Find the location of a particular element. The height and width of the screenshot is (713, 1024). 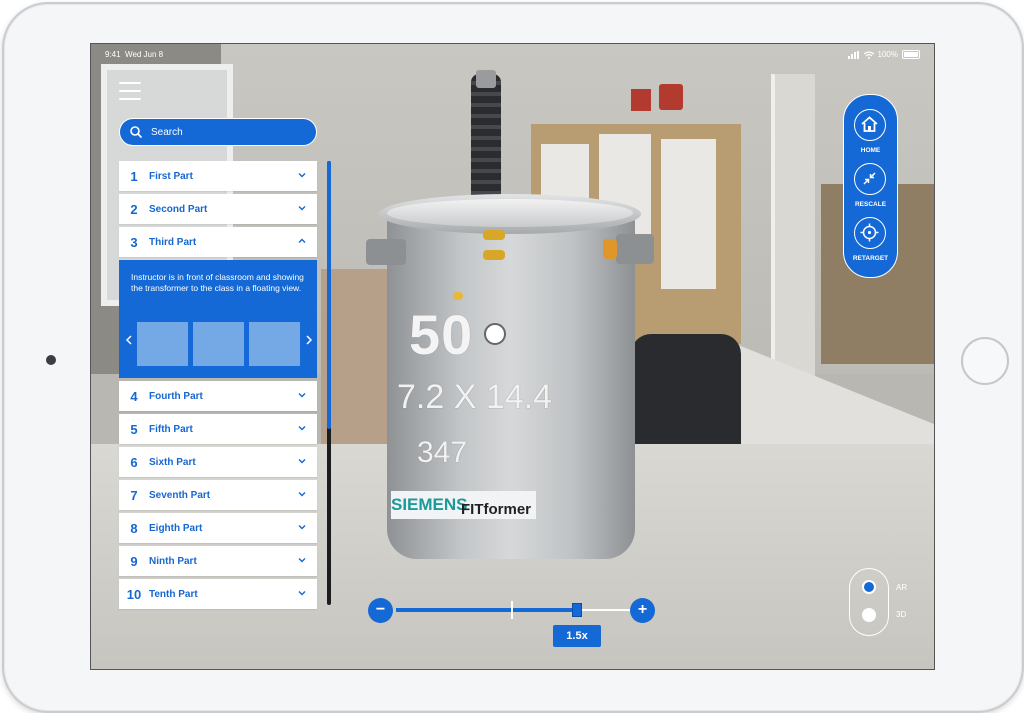

terminal-top is located at coordinates (494, 235).